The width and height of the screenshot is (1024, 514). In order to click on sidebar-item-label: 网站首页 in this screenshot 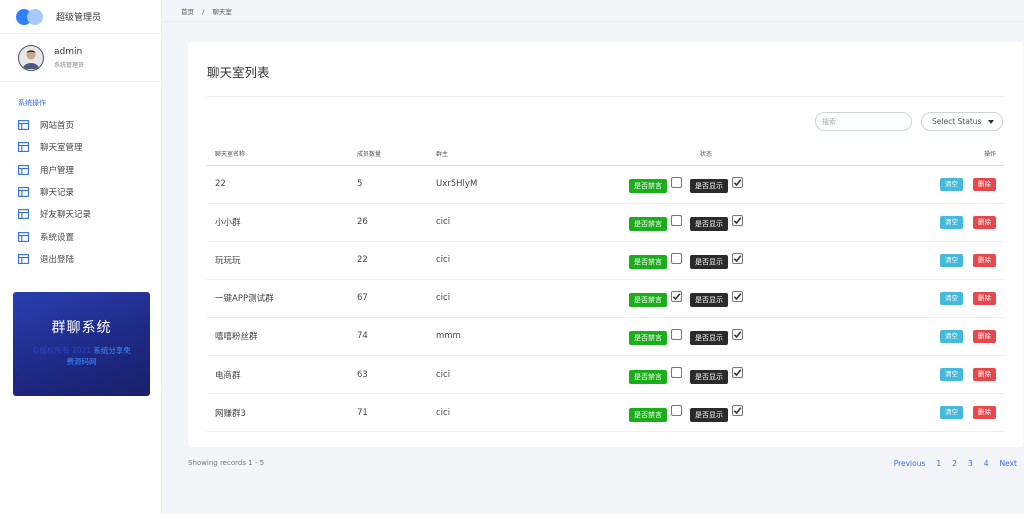, I will do `click(57, 126)`.